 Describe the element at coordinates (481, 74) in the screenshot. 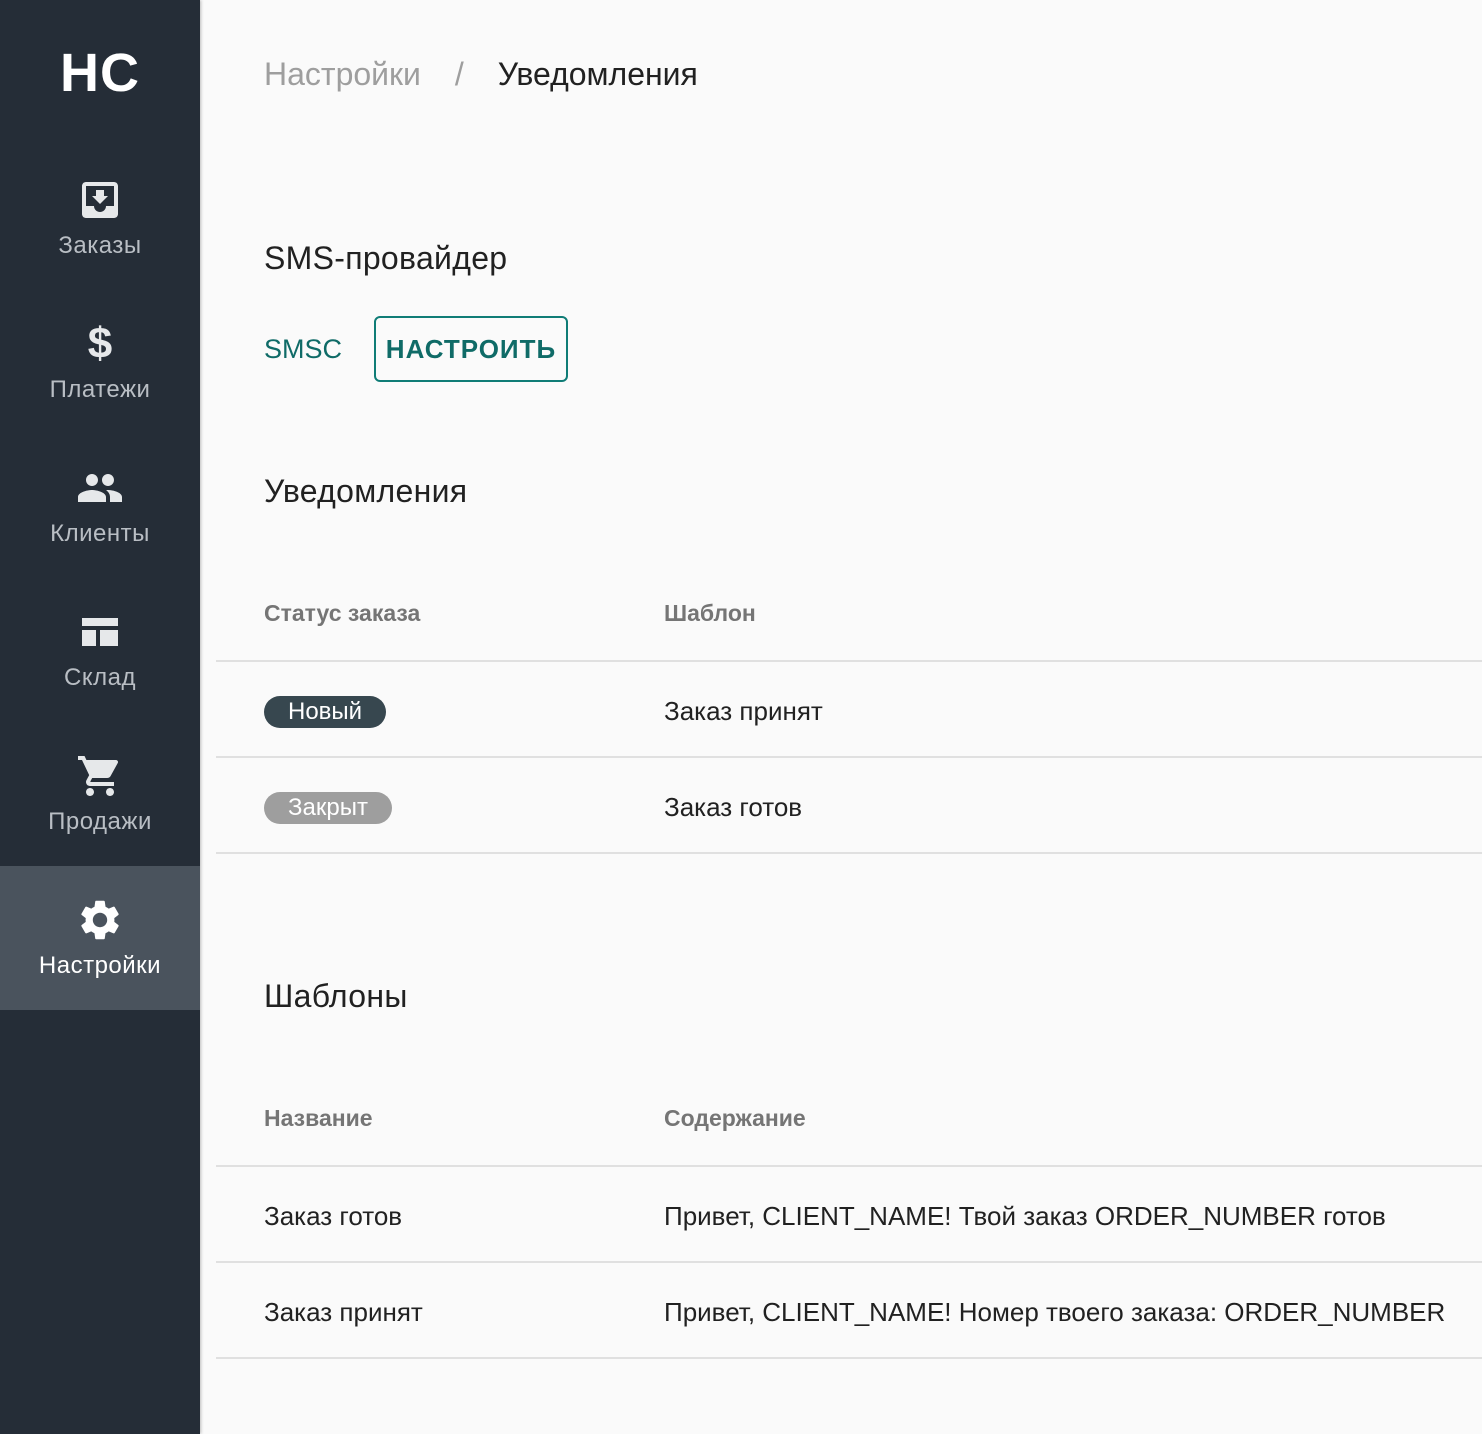

I see `breadcrumb: Настройки / Уведомления` at that location.